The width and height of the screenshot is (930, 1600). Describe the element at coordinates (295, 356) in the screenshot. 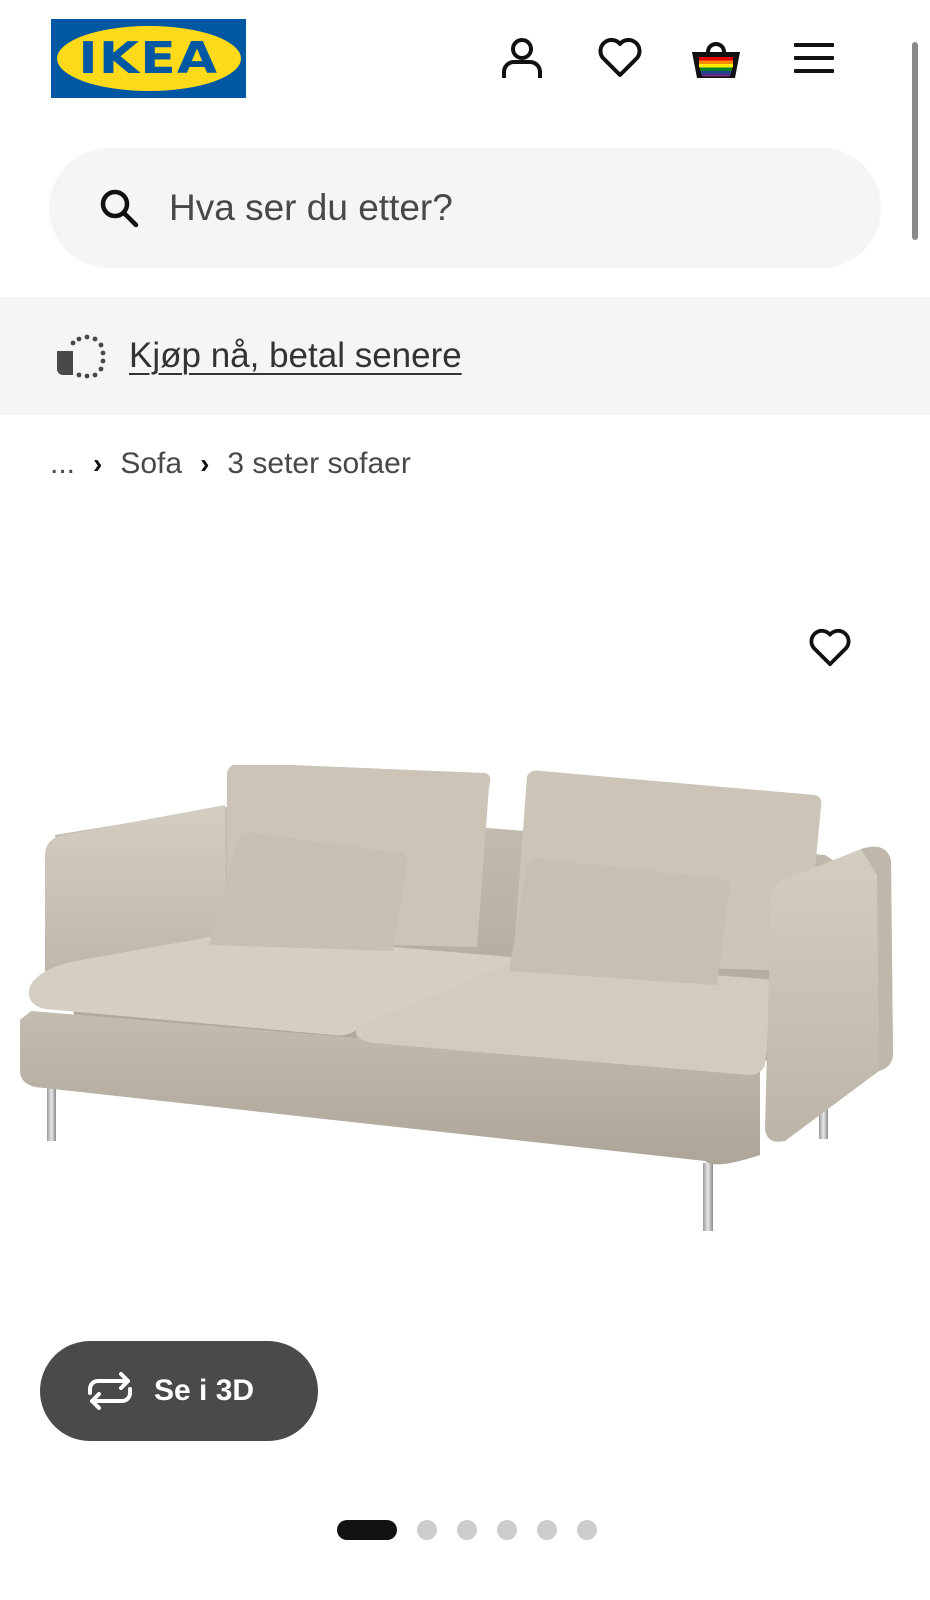

I see `pay-later-link: Kjøp nå, betal senere` at that location.